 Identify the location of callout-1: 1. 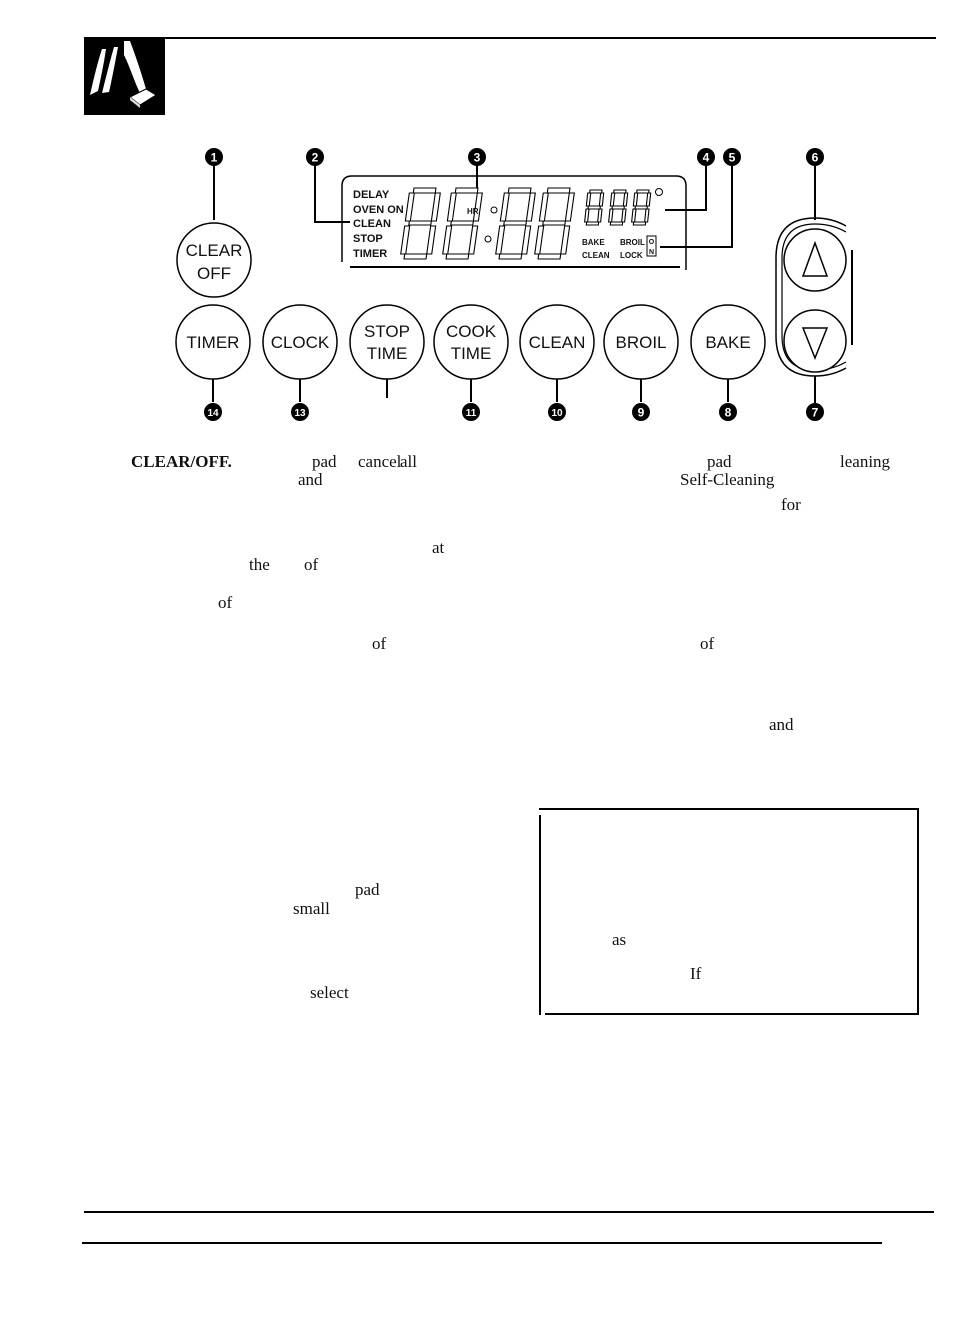
(214, 157).